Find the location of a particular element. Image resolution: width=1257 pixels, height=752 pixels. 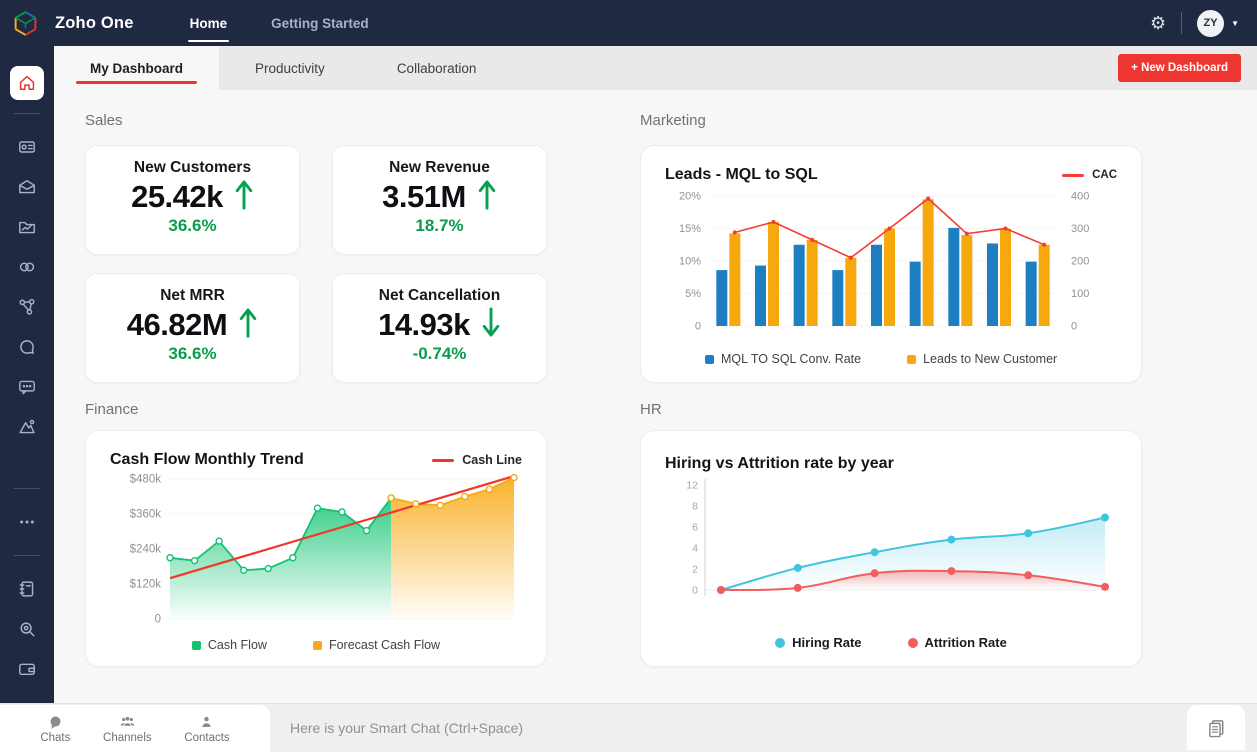

sidebar-item-wallet is located at coordinates (27, 669).